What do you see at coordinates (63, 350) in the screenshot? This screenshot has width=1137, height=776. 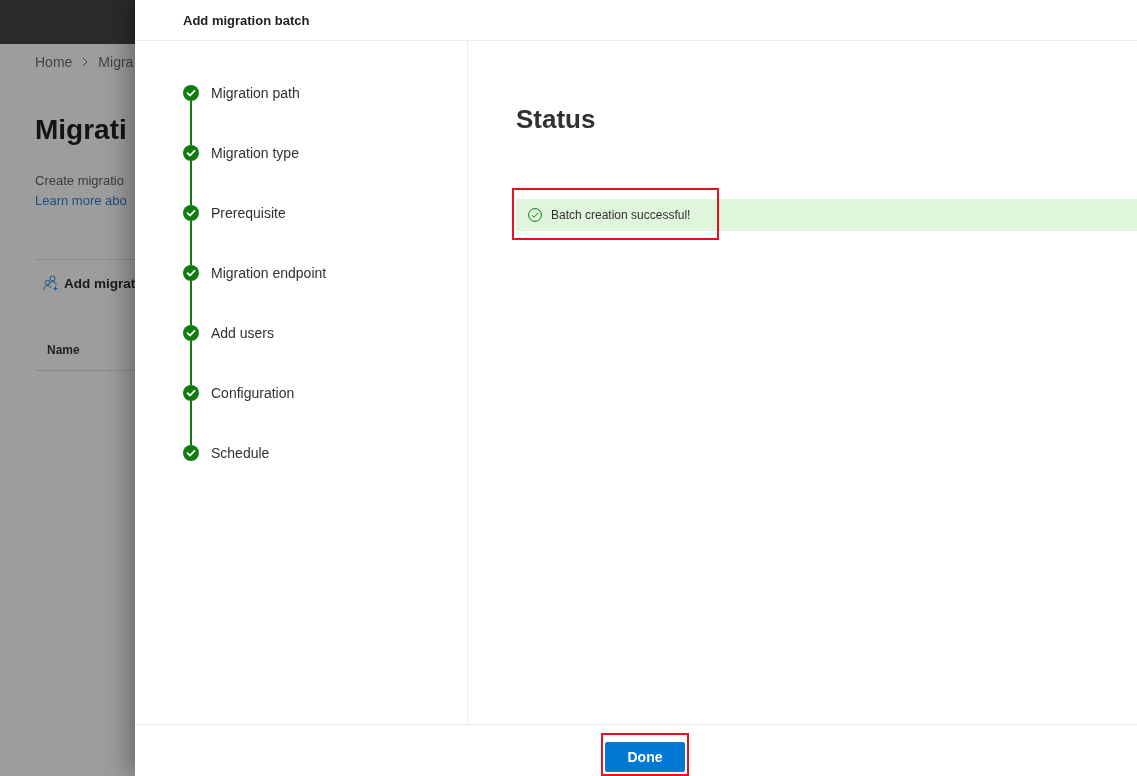 I see `column-header: Name` at bounding box center [63, 350].